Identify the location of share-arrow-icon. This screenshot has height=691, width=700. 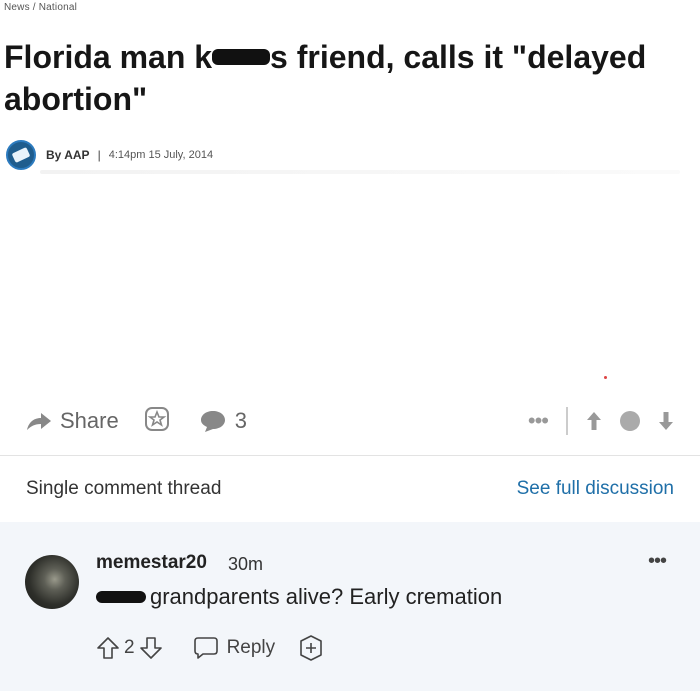
(39, 421).